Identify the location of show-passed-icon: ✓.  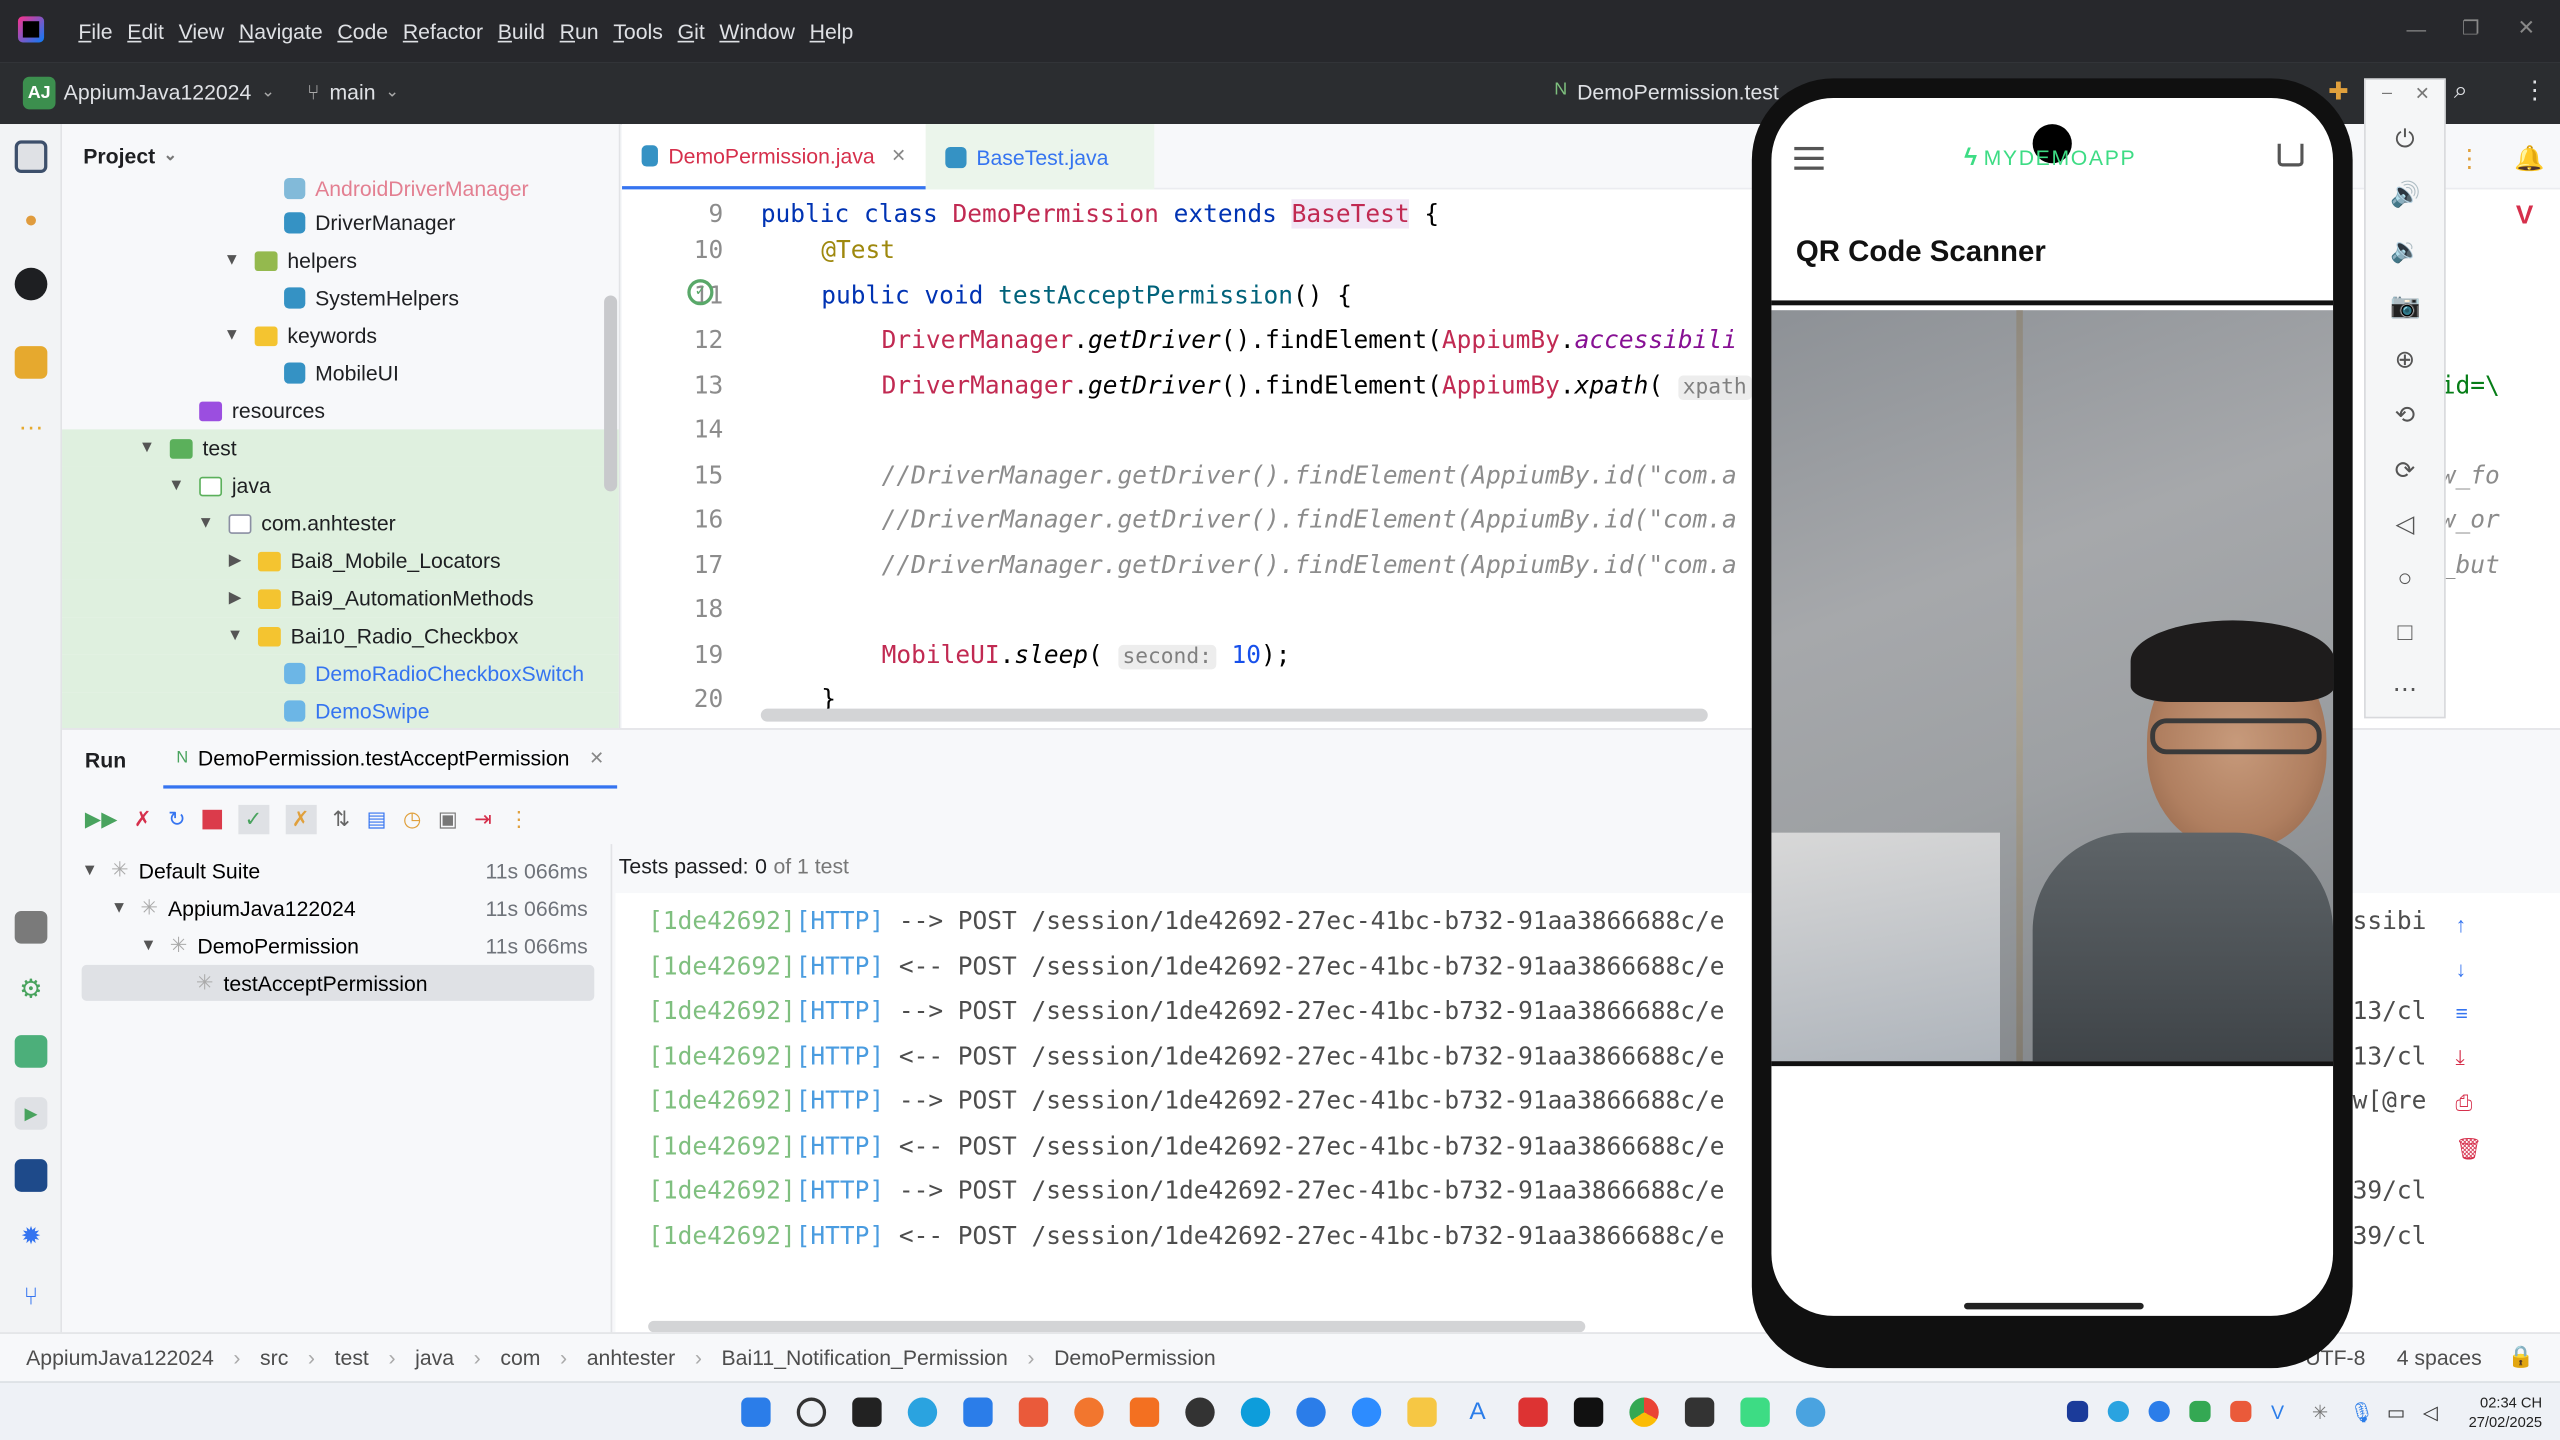
(253, 819).